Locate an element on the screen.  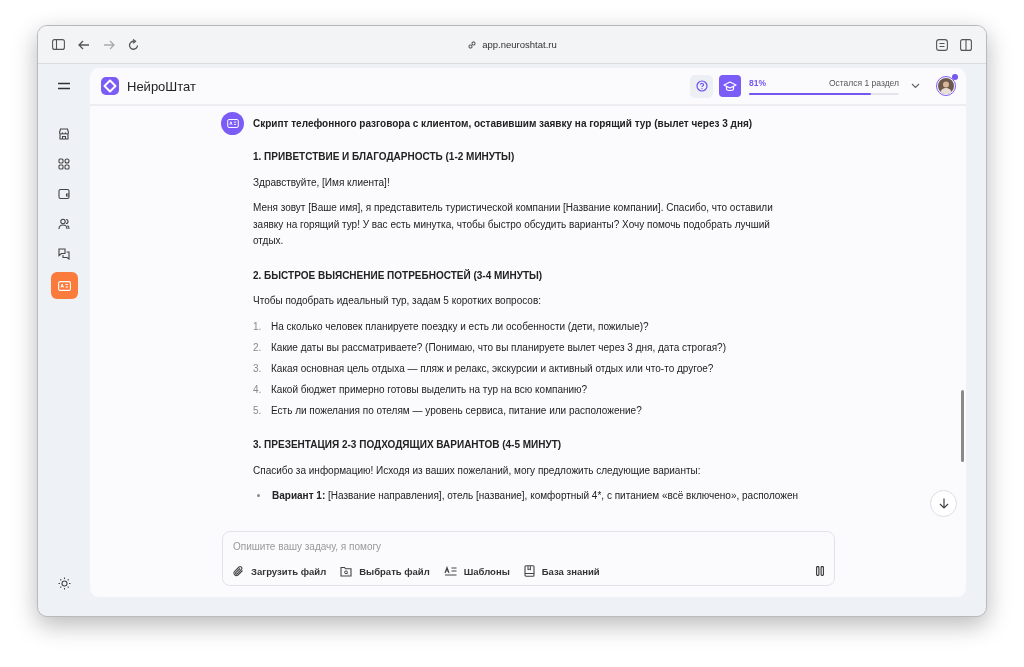
wallet-icon is located at coordinates (64, 194).